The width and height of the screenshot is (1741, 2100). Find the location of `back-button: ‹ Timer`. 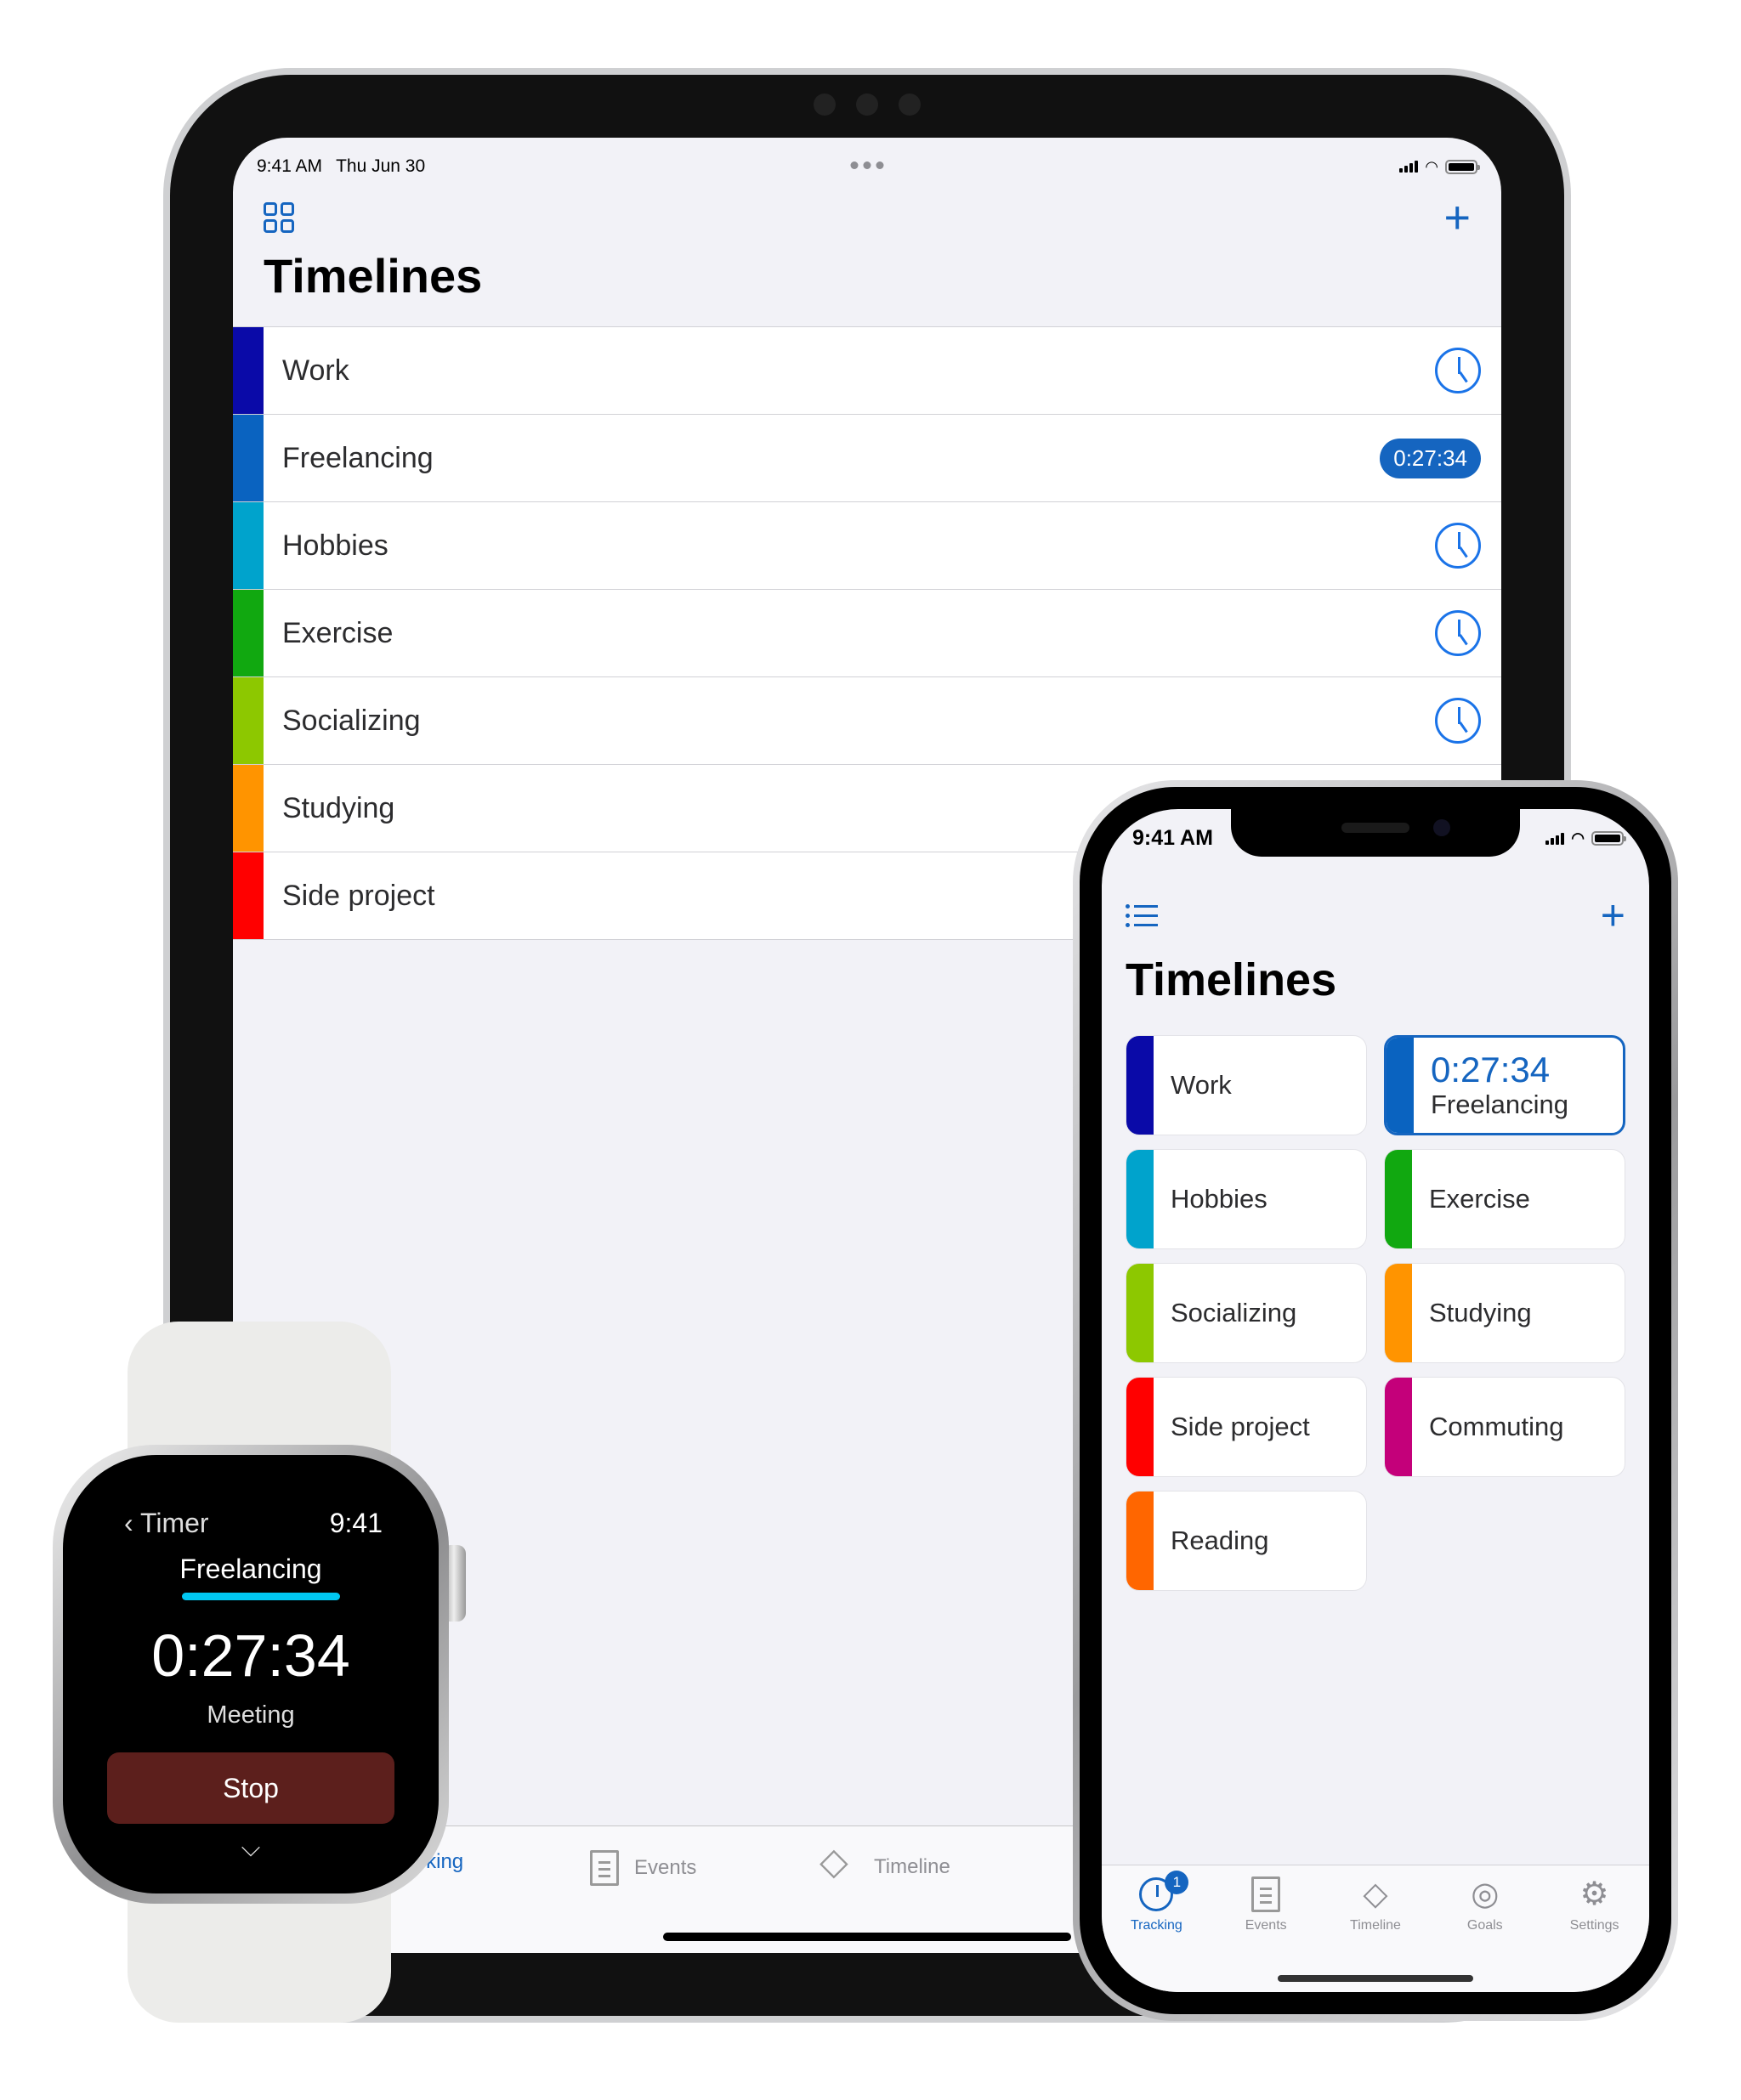

back-button: ‹ Timer is located at coordinates (166, 1524).